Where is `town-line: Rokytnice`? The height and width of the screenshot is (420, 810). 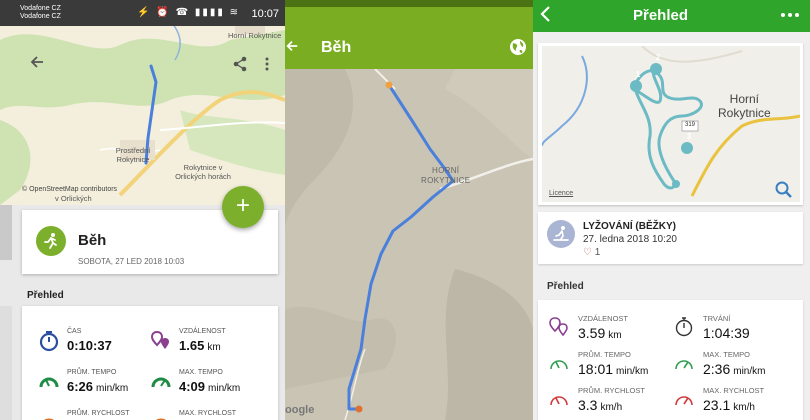
town-line: Rokytnice is located at coordinates (744, 113).